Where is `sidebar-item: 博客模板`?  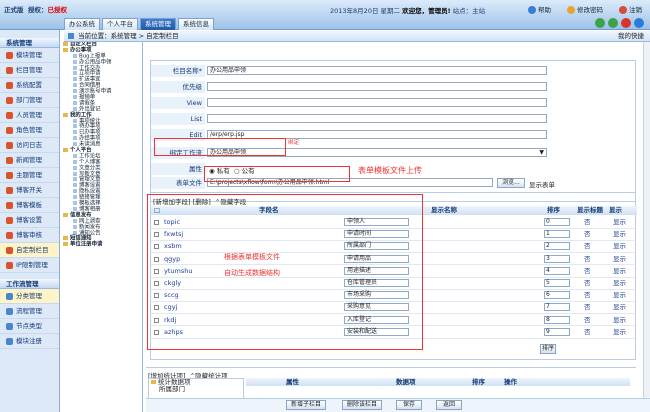 sidebar-item: 博客模板 is located at coordinates (29, 205).